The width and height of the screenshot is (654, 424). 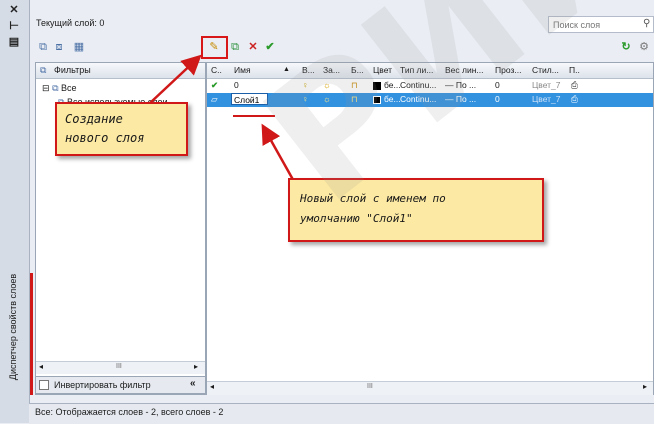 I want to click on callout-line: нового слоя, so click(x=105, y=138).